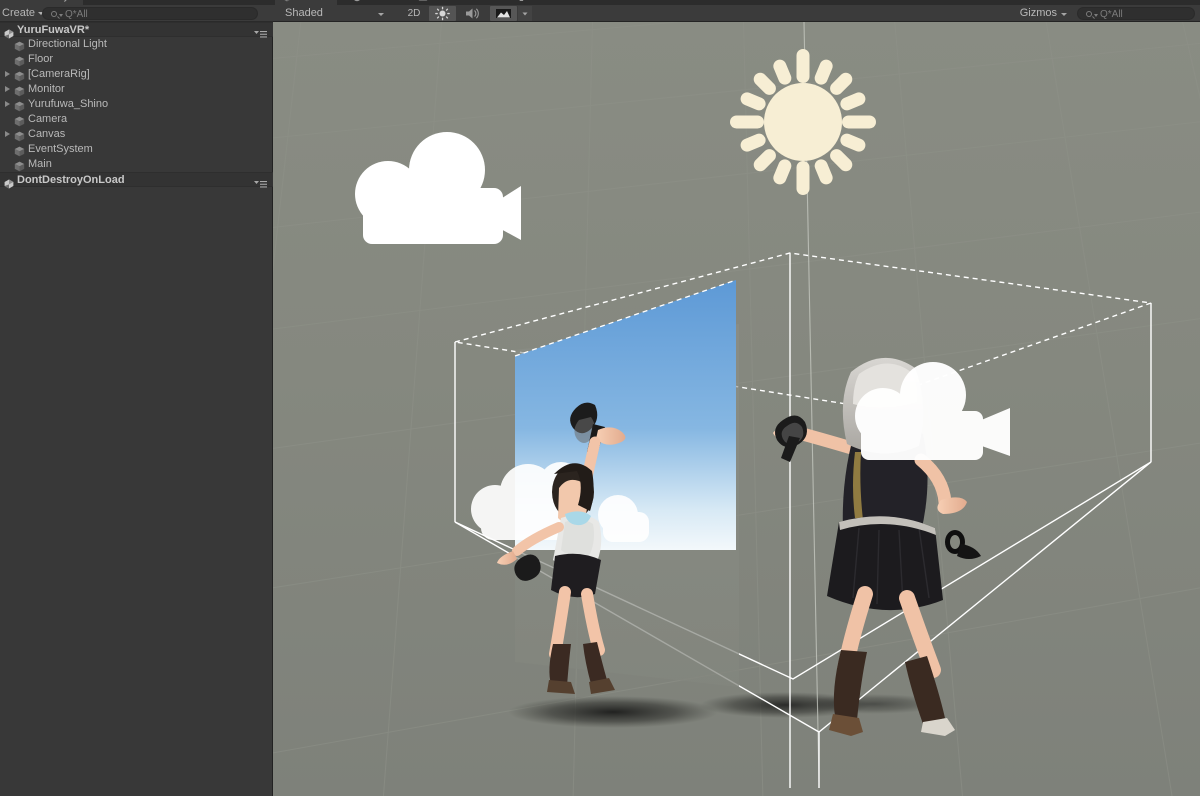 This screenshot has width=1200, height=796. What do you see at coordinates (576, 575) in the screenshot?
I see `reflected-skirt` at bounding box center [576, 575].